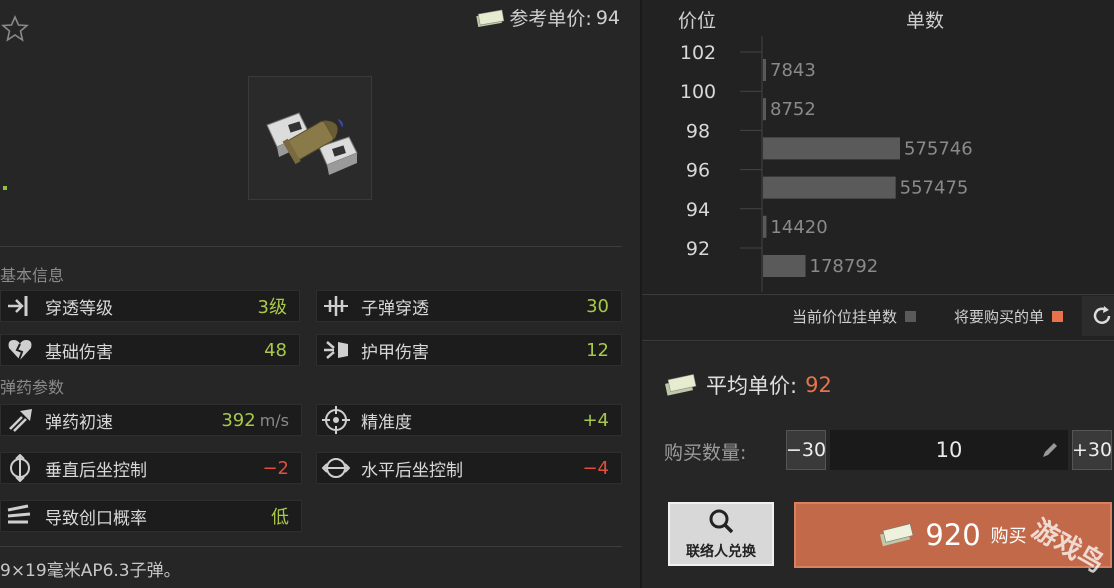 This screenshot has height=588, width=1114. What do you see at coordinates (844, 266) in the screenshot?
I see `order-bar-label: 178792` at bounding box center [844, 266].